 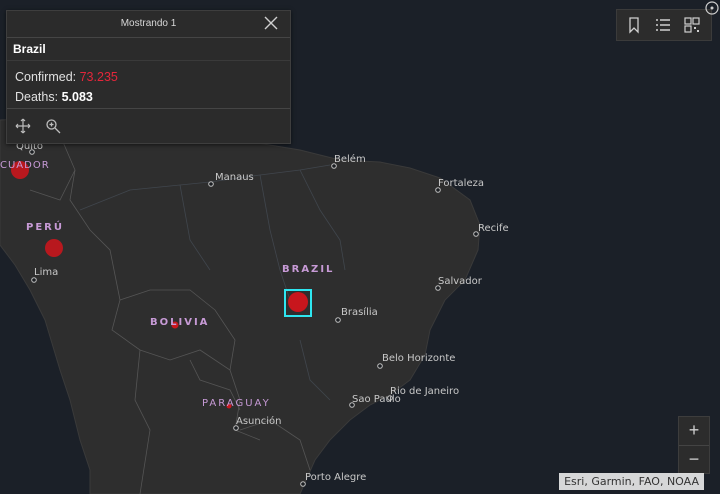 What do you see at coordinates (234, 177) in the screenshot?
I see `city-label-manaus: Manaus` at bounding box center [234, 177].